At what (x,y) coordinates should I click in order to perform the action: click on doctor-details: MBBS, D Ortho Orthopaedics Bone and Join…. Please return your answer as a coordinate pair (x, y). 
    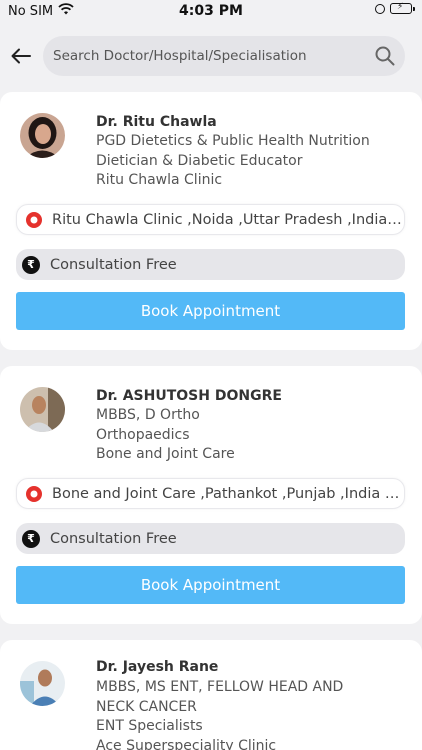
    Looking at the image, I should click on (246, 435).